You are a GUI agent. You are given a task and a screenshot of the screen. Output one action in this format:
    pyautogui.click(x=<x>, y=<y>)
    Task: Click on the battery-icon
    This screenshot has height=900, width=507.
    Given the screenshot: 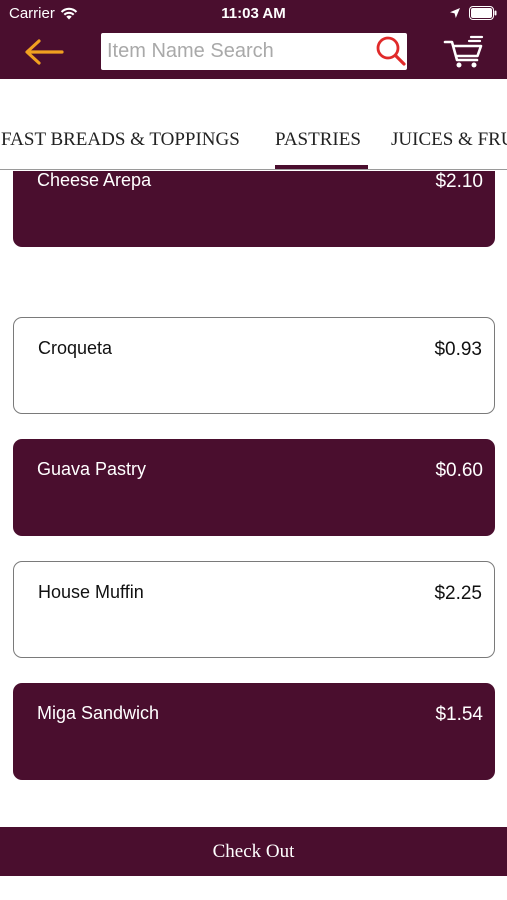 What is the action you would take?
    pyautogui.click(x=483, y=13)
    